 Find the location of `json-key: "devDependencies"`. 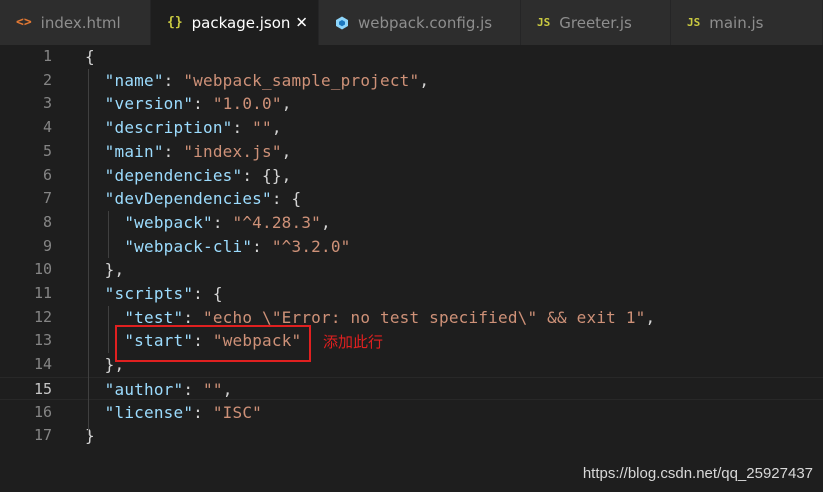

json-key: "devDependencies" is located at coordinates (188, 199).